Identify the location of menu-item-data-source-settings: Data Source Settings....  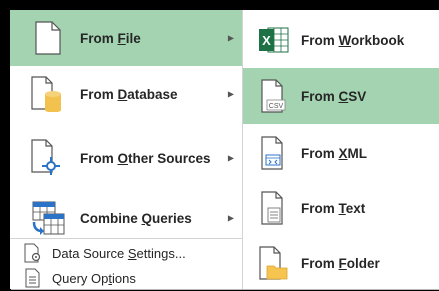
(126, 253).